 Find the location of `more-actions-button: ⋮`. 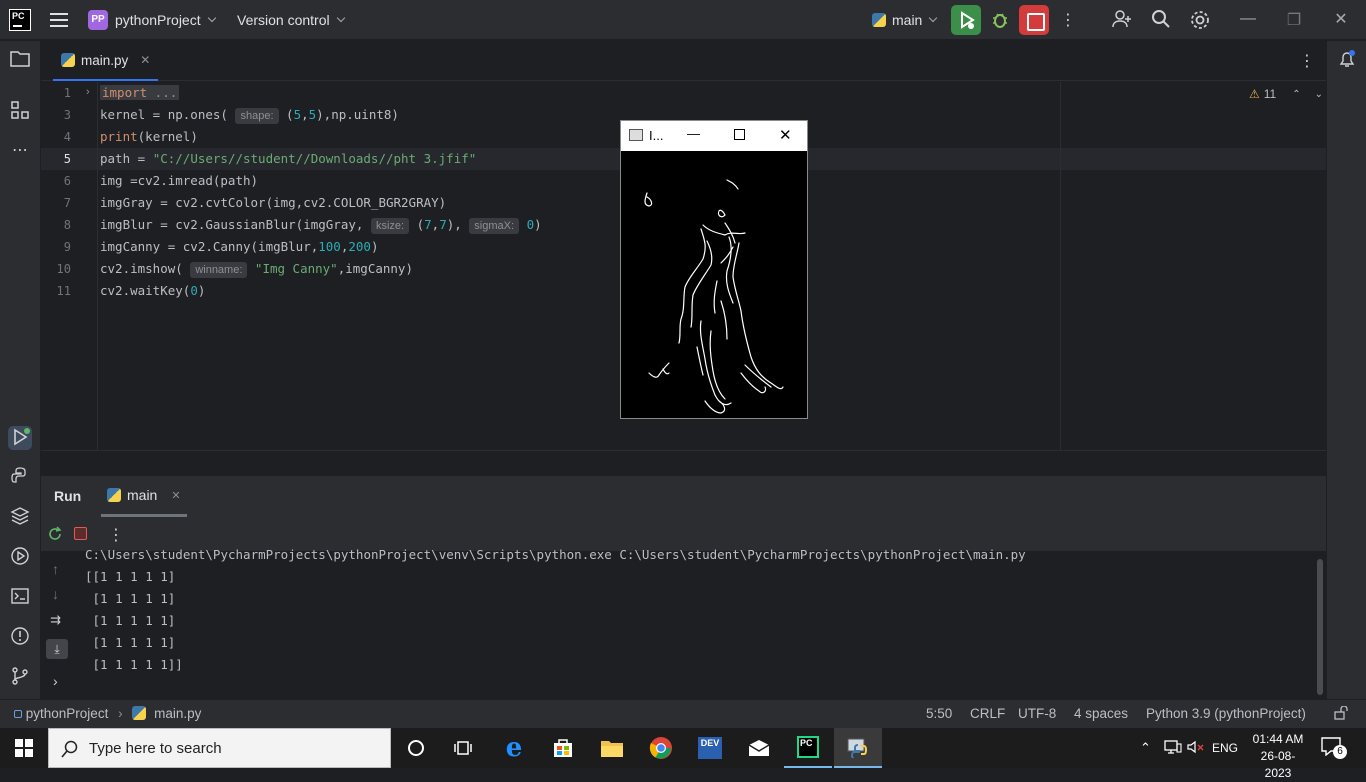

more-actions-button: ⋮ is located at coordinates (1068, 20).